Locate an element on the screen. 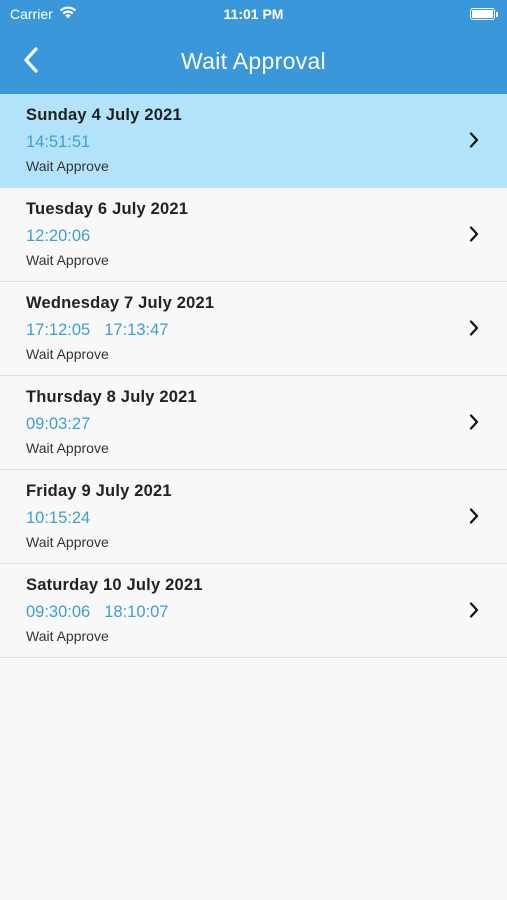 The image size is (507, 900). item-times: 09:30:06 18:10:07 is located at coordinates (253, 612).